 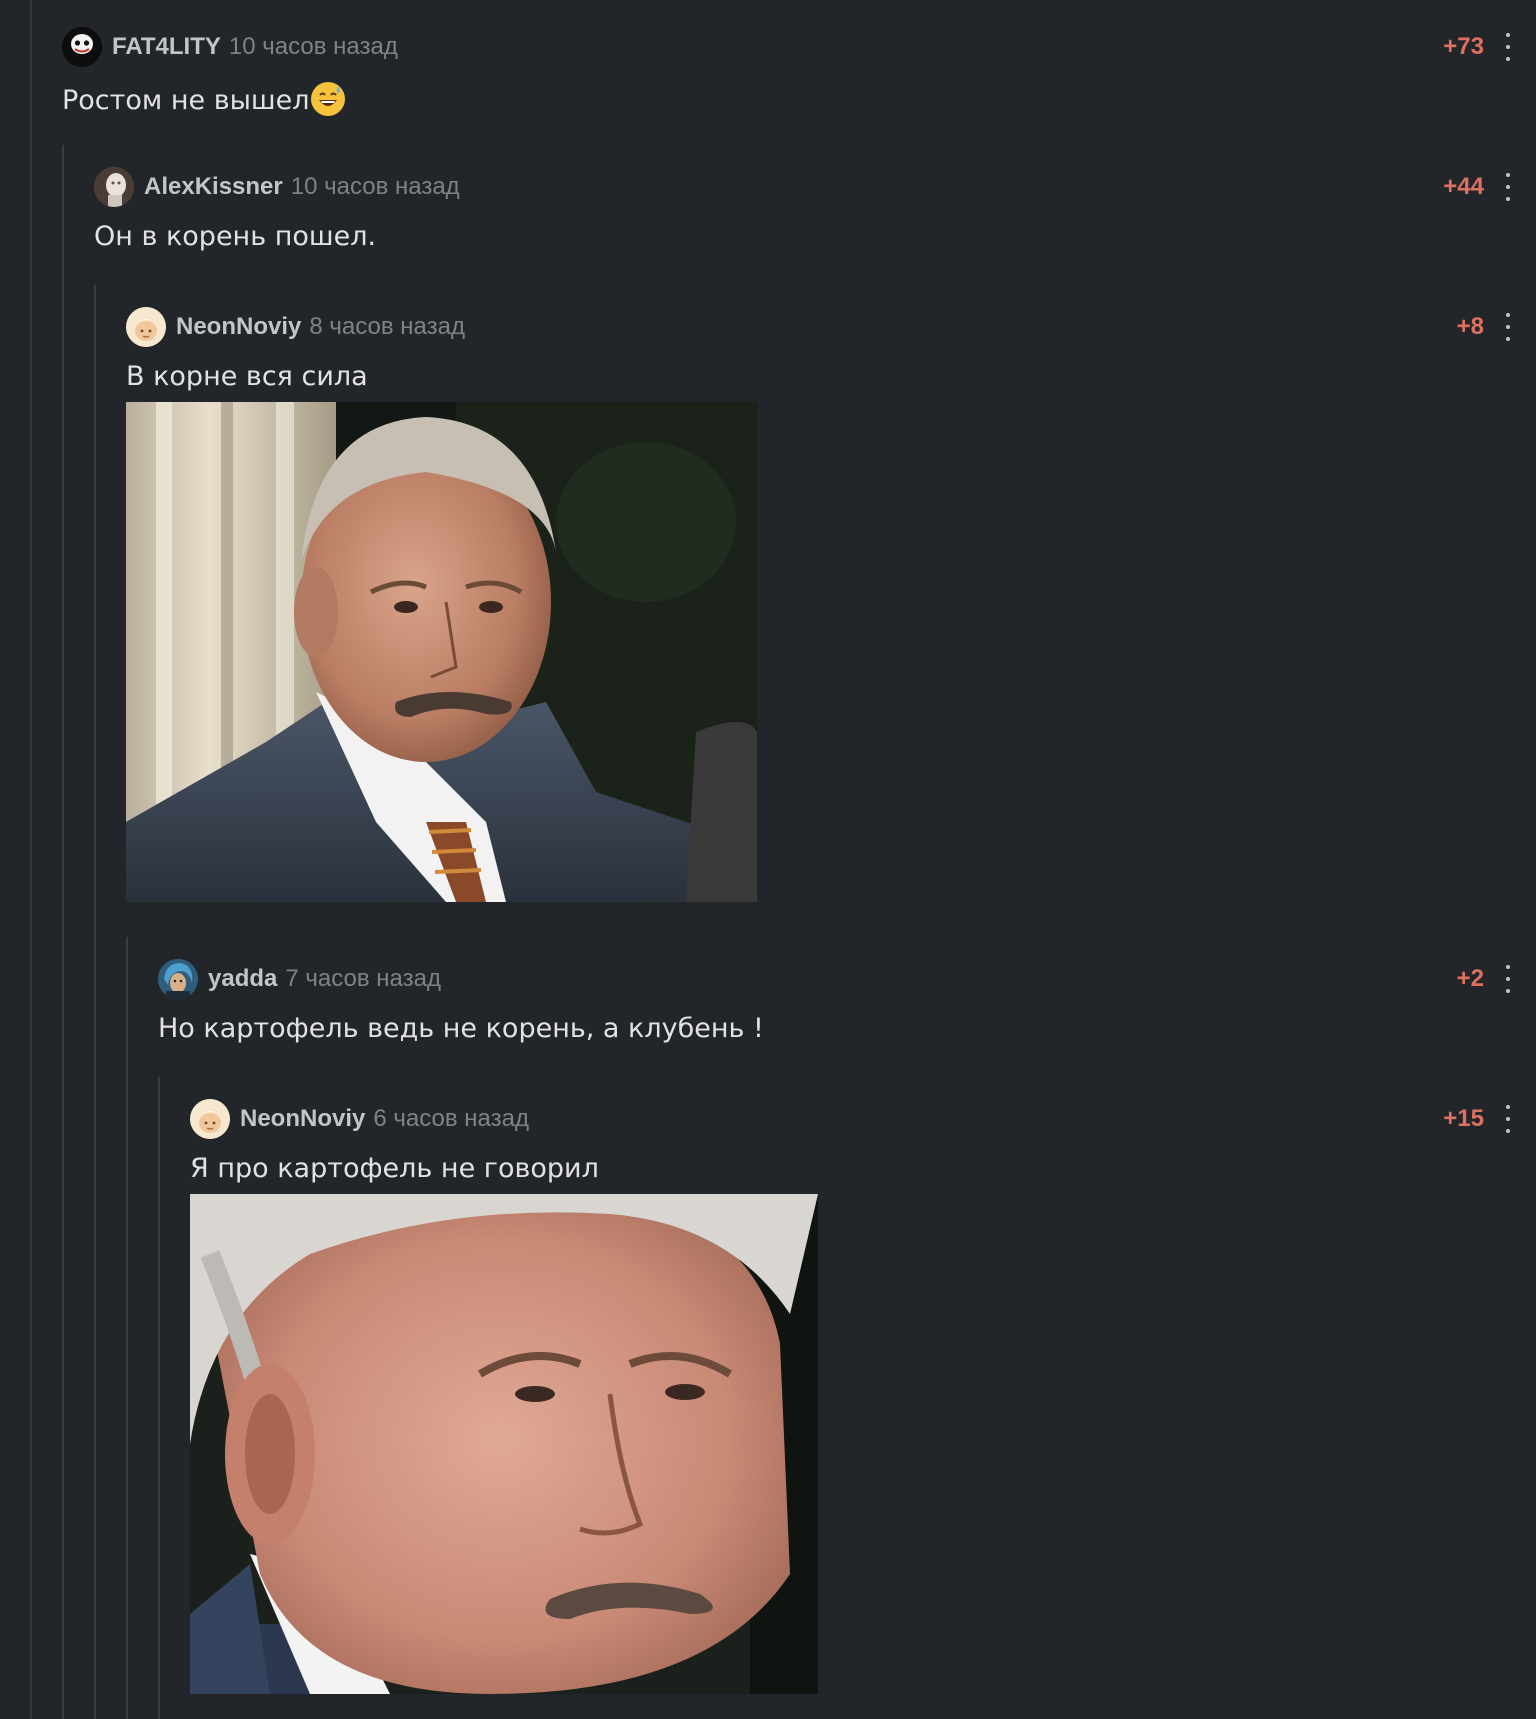 What do you see at coordinates (328, 99) in the screenshot?
I see `grinning-sweat-emoji-icon` at bounding box center [328, 99].